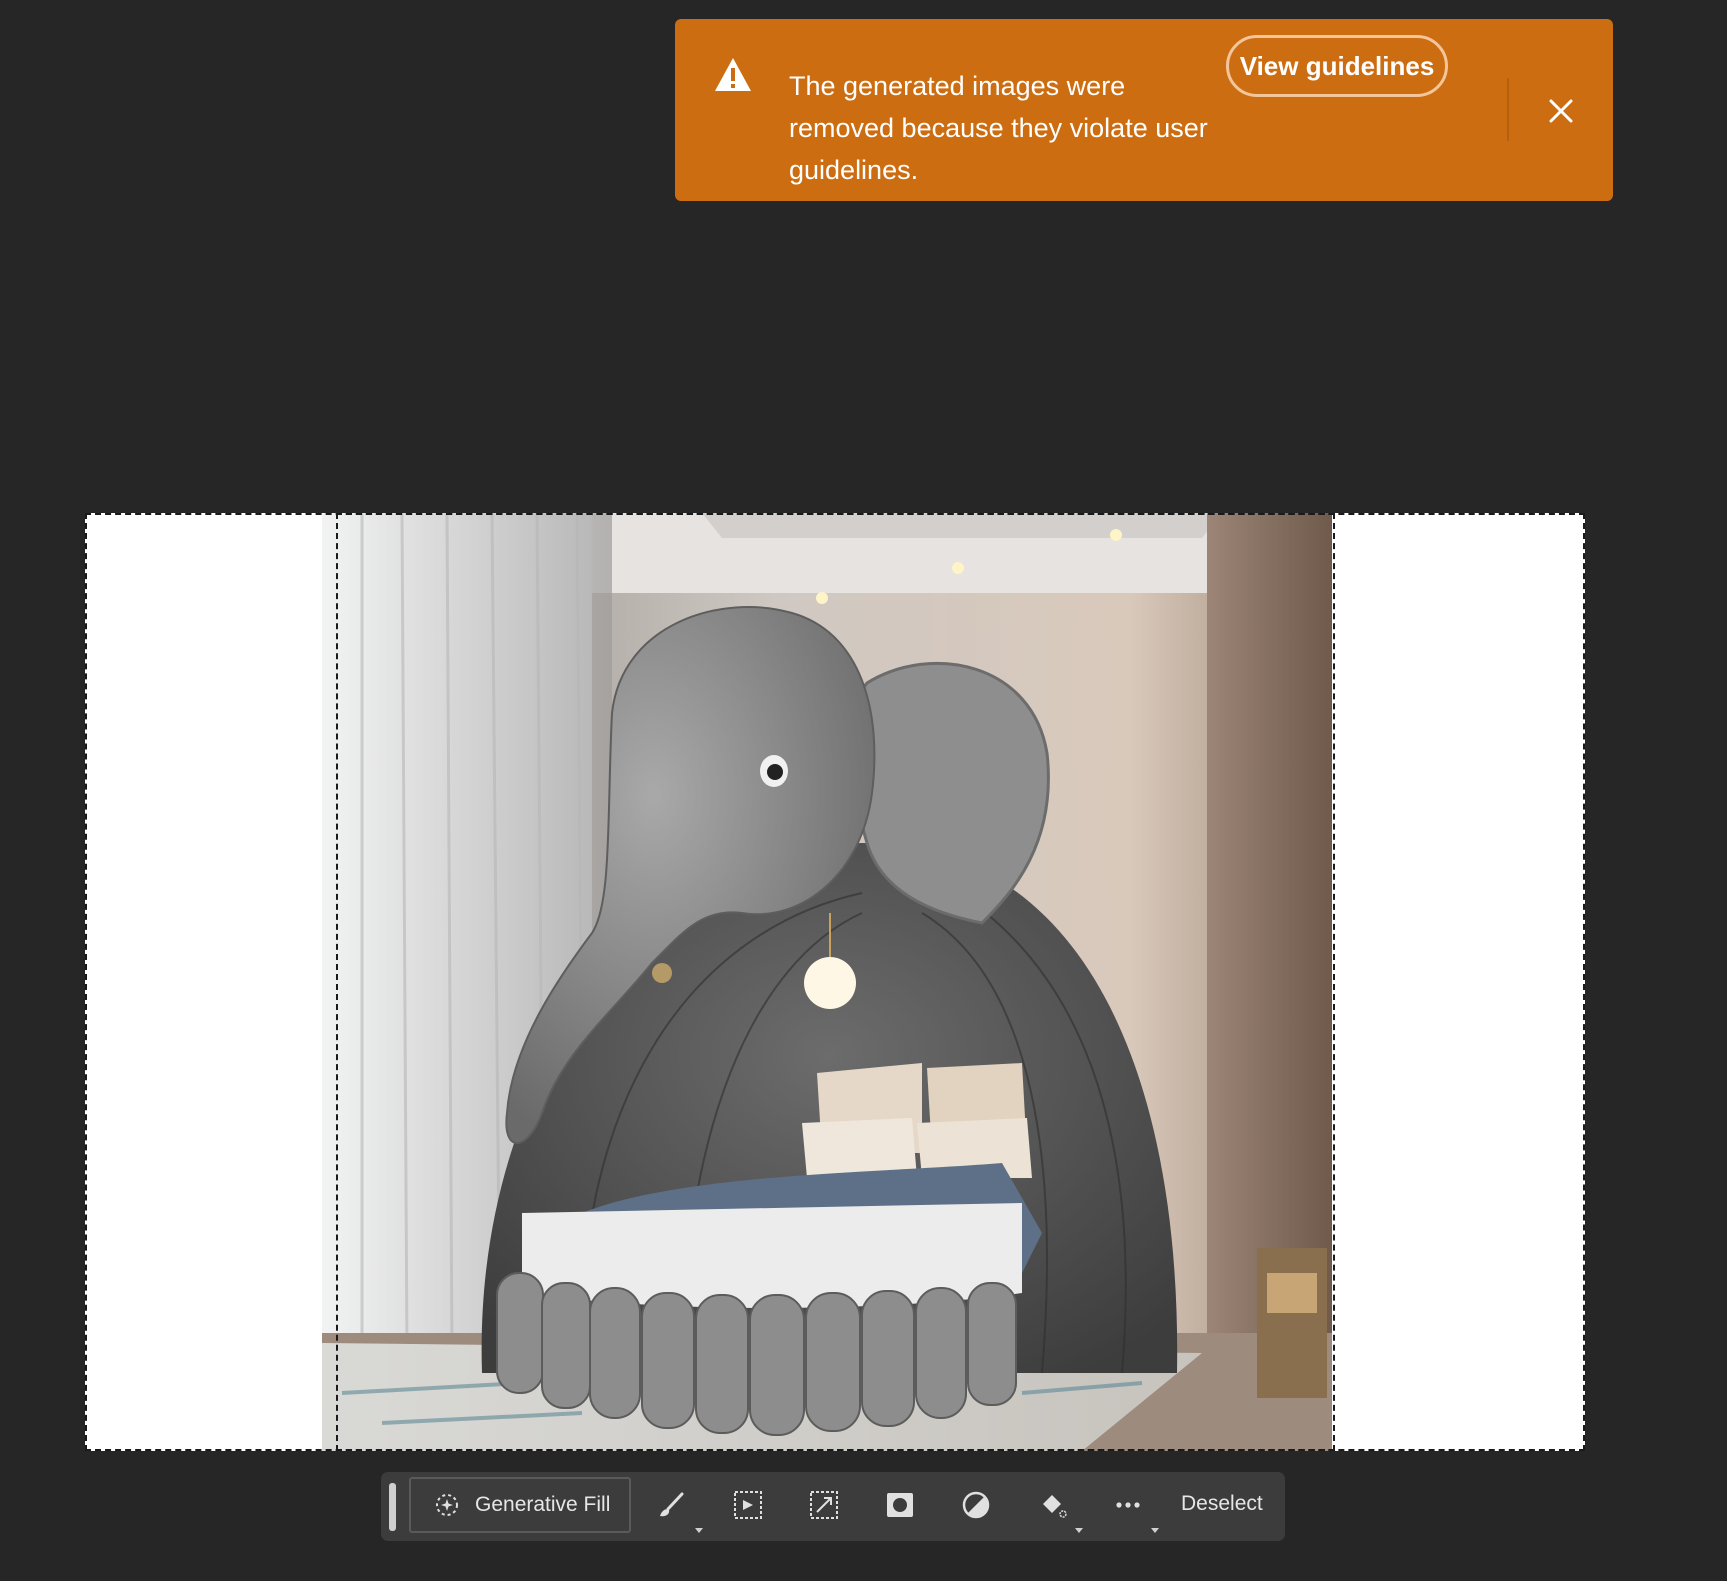 Image resolution: width=1727 pixels, height=1581 pixels. I want to click on generative-fill-icon, so click(447, 1505).